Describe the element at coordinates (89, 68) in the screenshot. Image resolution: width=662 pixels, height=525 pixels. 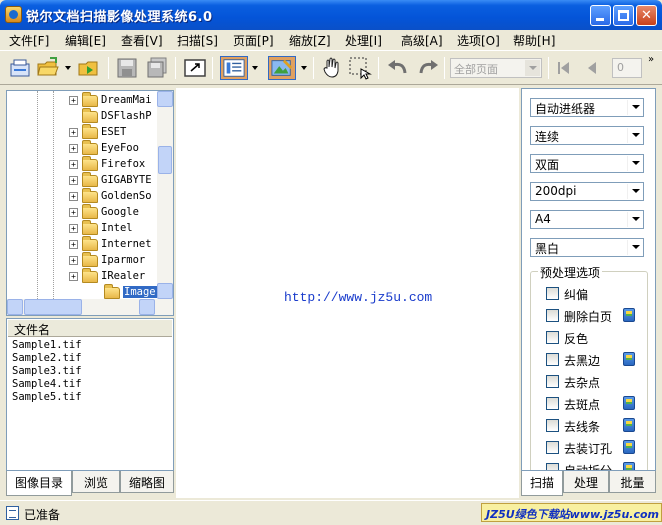
I see `import-folder-icon` at that location.